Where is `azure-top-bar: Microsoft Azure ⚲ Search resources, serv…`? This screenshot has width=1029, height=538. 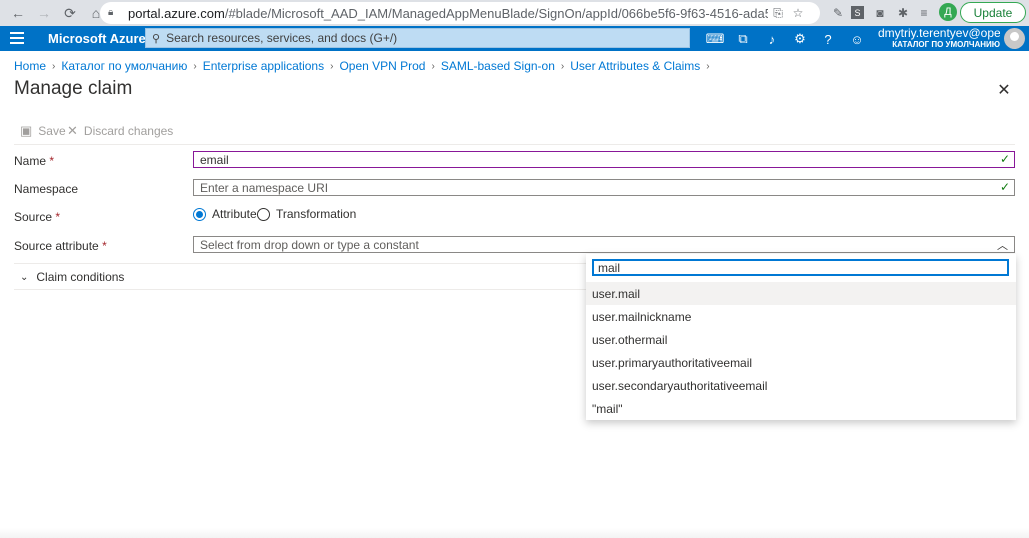
azure-top-bar: Microsoft Azure ⚲ Search resources, serv… is located at coordinates (514, 38).